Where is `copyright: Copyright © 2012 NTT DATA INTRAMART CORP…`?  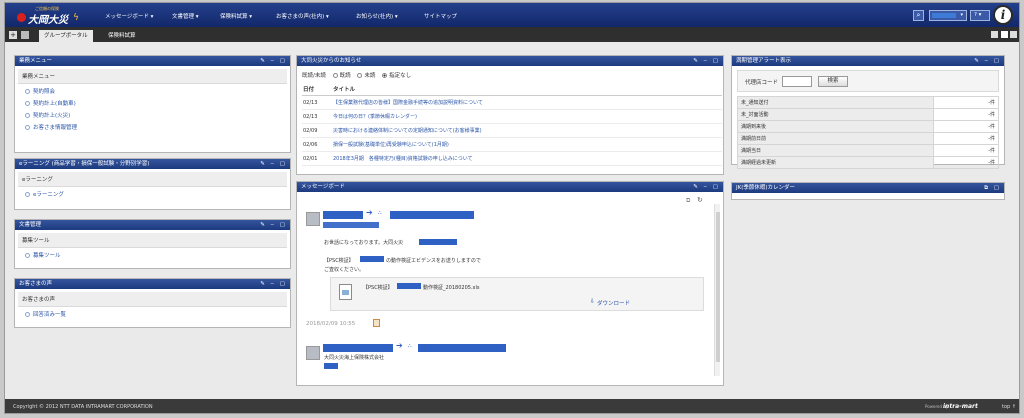
copyright: Copyright © 2012 NTT DATA INTRAMART CORP… is located at coordinates (83, 407).